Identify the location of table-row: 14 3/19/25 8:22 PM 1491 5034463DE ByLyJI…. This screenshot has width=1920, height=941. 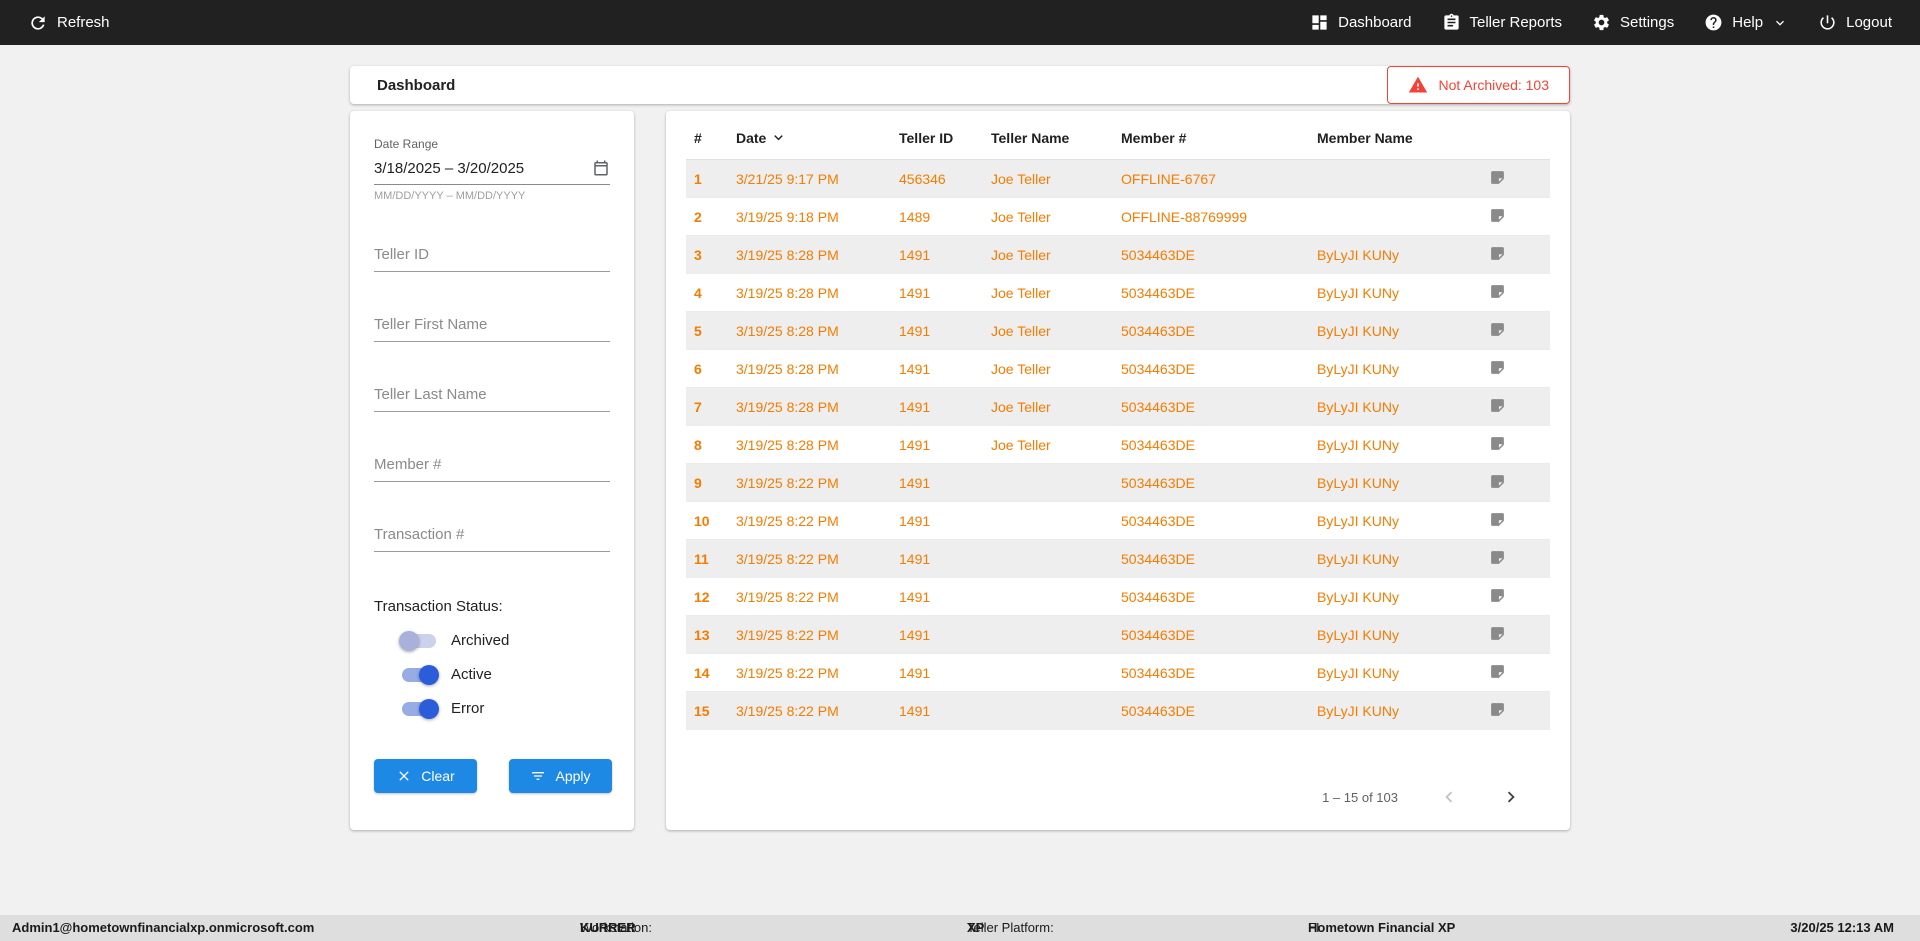
(1118, 672).